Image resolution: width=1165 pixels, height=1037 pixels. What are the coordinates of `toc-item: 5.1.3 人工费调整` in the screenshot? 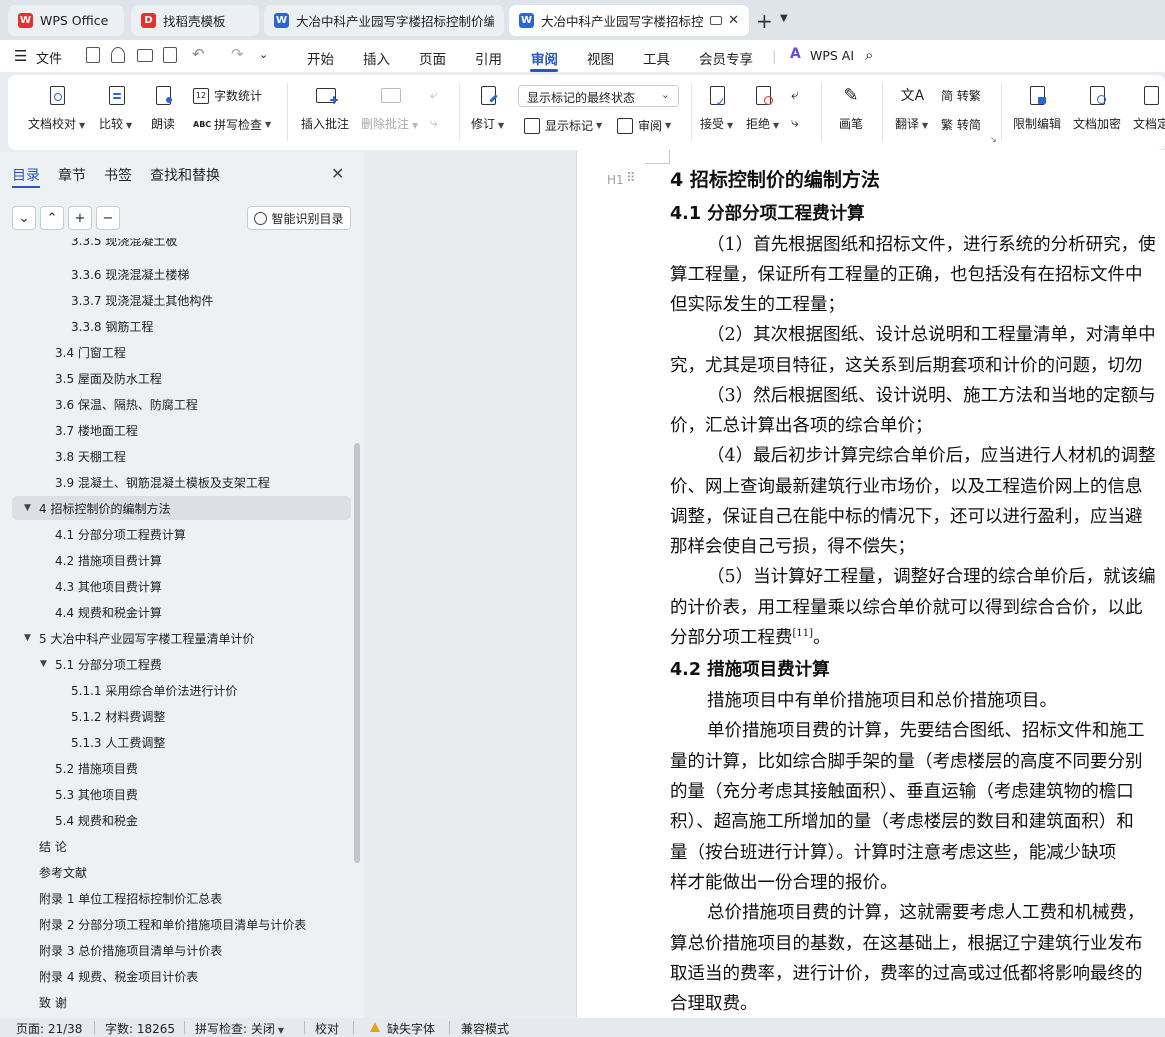 It's located at (181, 742).